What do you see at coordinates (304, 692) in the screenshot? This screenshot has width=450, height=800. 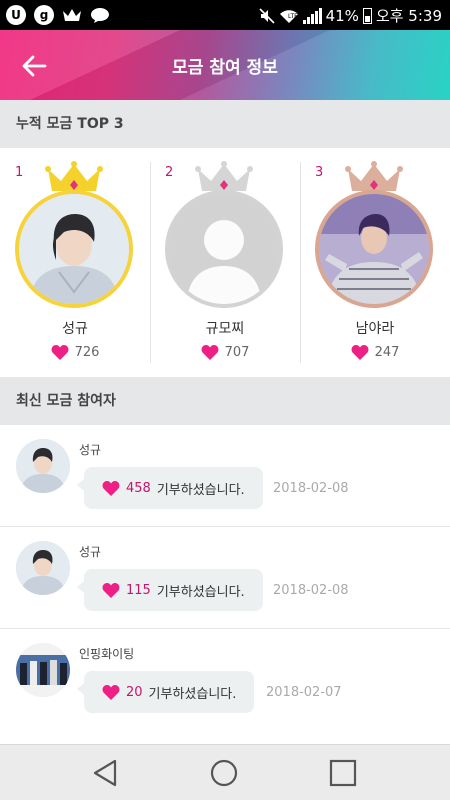 I see `donation-date: 2018-02-07` at bounding box center [304, 692].